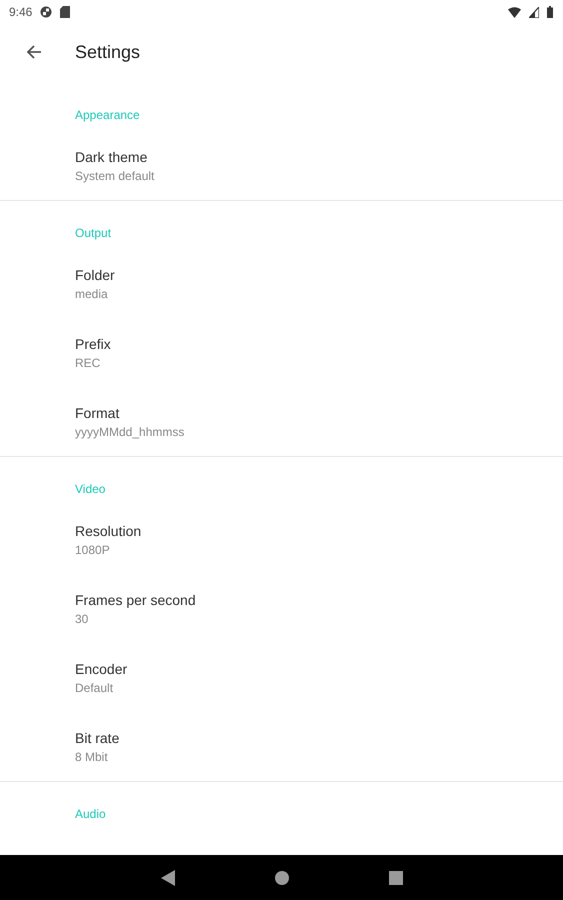 Image resolution: width=563 pixels, height=900 pixels. Describe the element at coordinates (65, 12) in the screenshot. I see `sd-card-icon` at that location.